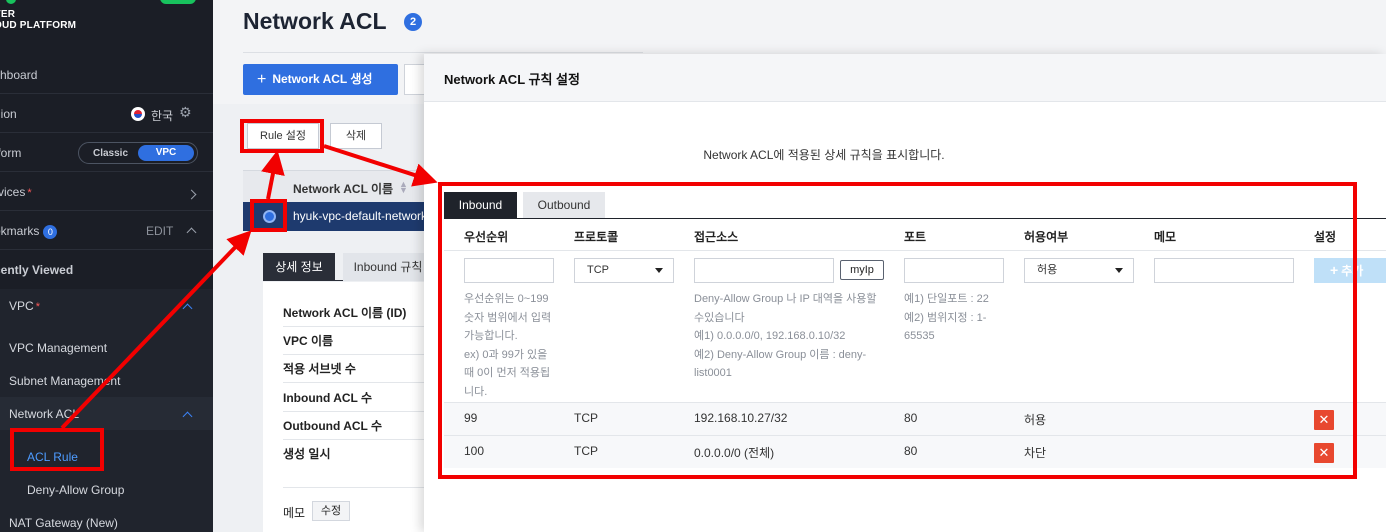 The height and width of the screenshot is (532, 1386). Describe the element at coordinates (110, 153) in the screenshot. I see `platform-classic-option: Classic` at that location.